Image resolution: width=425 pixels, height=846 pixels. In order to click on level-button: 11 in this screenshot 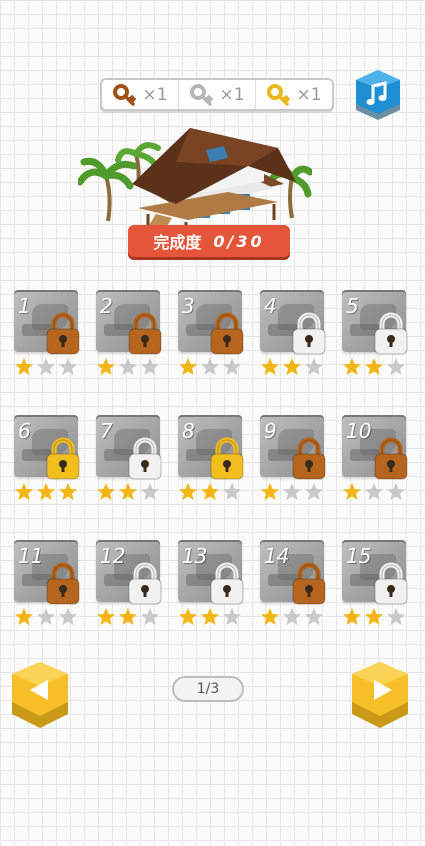, I will do `click(47, 590)`.